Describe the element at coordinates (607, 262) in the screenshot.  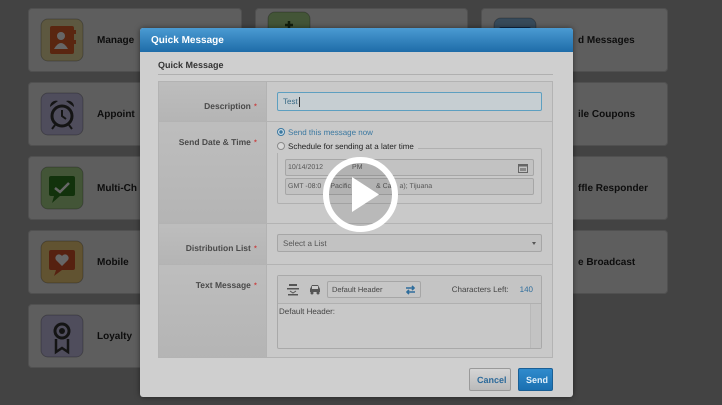
I see `card-label: e Broadcast` at that location.